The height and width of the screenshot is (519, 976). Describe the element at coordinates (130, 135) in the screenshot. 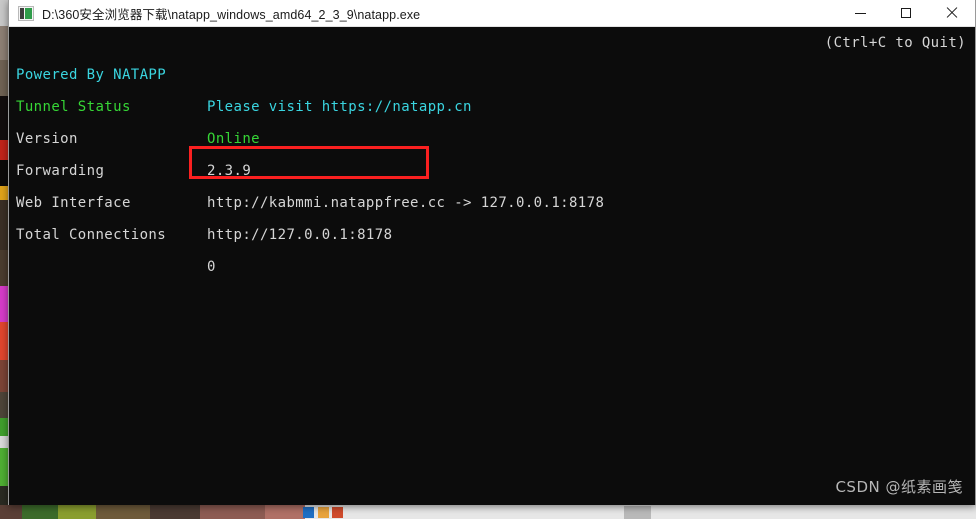

I see `terminal-row-version: Version 2.3.9` at that location.